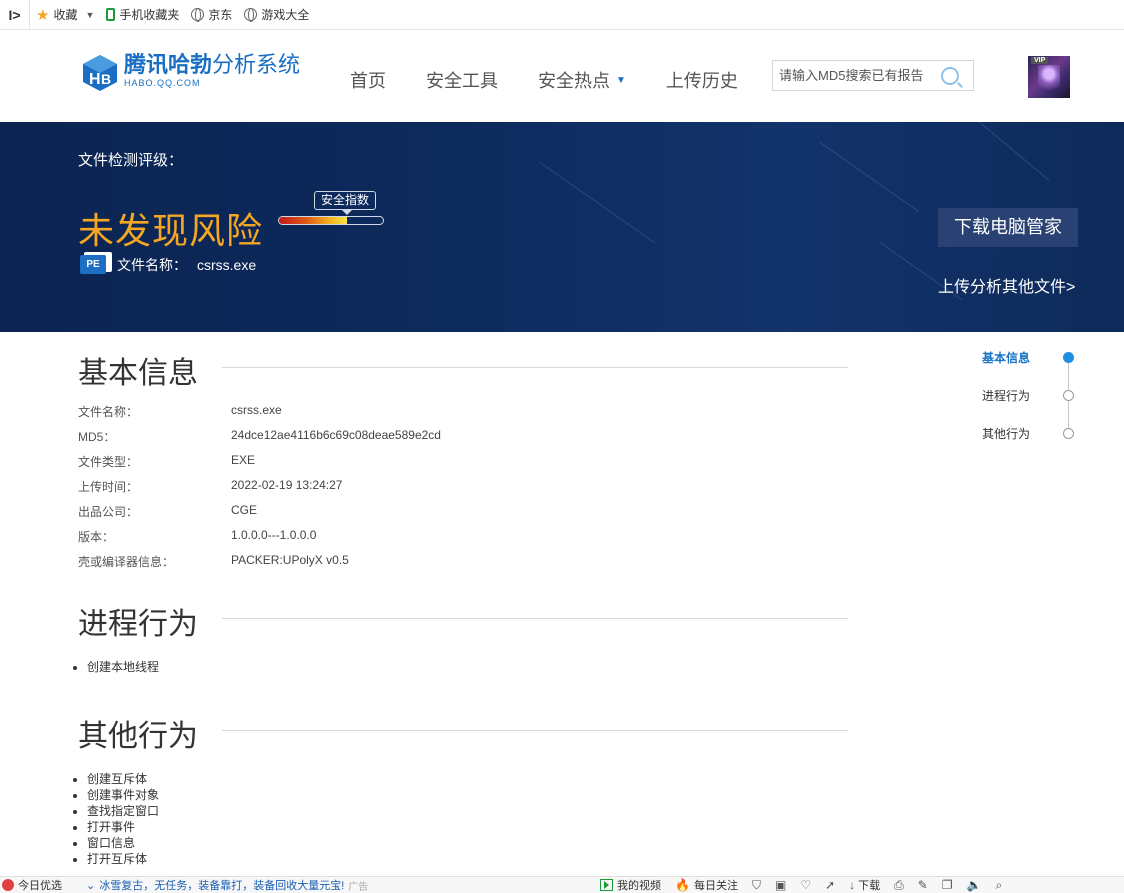  Describe the element at coordinates (899, 885) in the screenshot. I see `print-icon: ⎙` at that location.